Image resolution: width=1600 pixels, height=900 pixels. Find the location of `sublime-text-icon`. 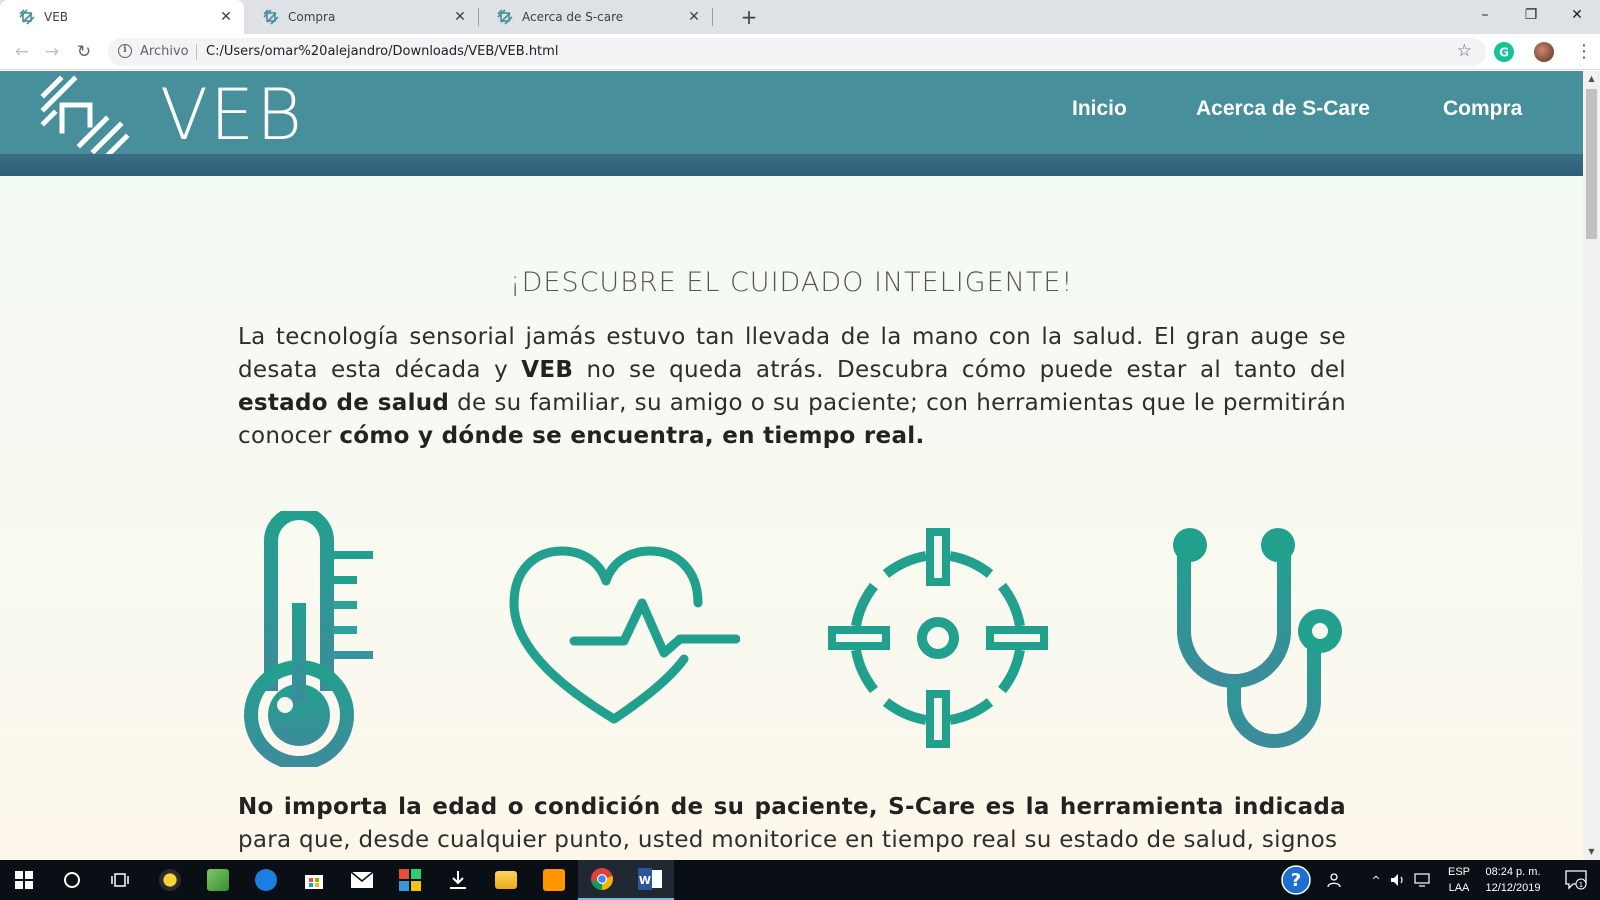

sublime-text-icon is located at coordinates (554, 880).